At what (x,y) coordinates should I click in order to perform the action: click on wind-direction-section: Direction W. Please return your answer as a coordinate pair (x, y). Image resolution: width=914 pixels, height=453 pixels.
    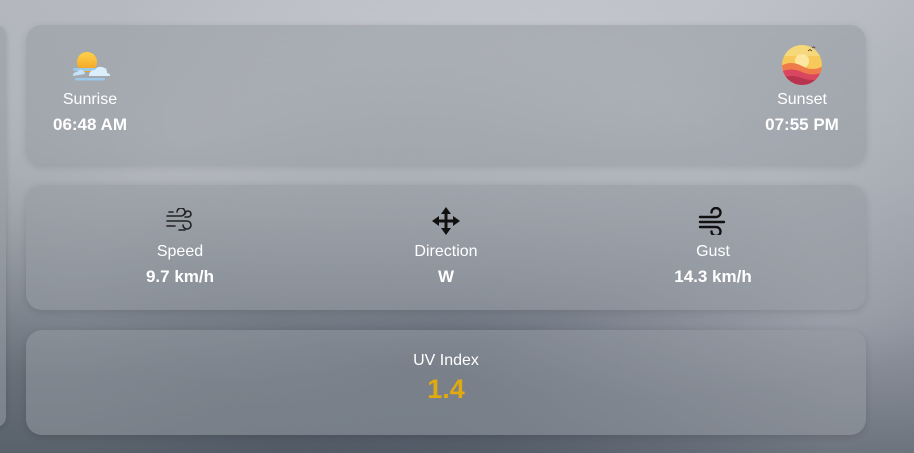
    Looking at the image, I should click on (446, 246).